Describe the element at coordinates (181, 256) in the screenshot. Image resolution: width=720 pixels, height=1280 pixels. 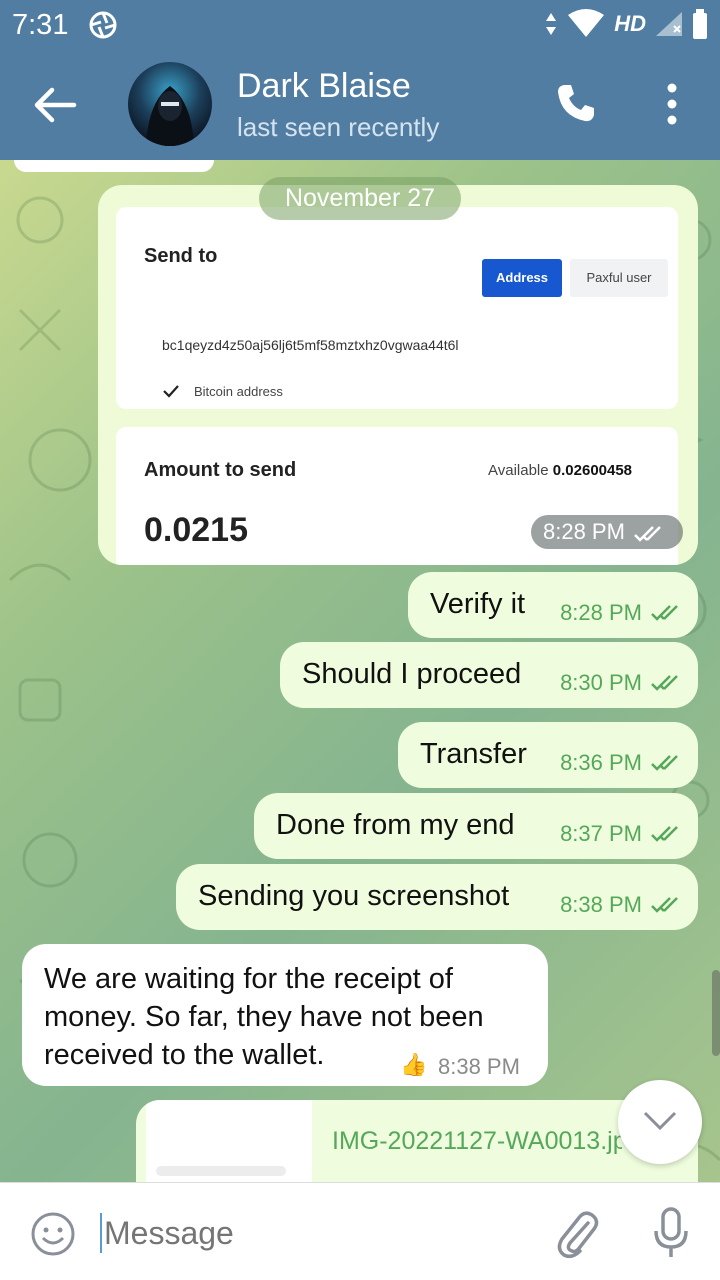
I see `send-to-label: Send to` at that location.